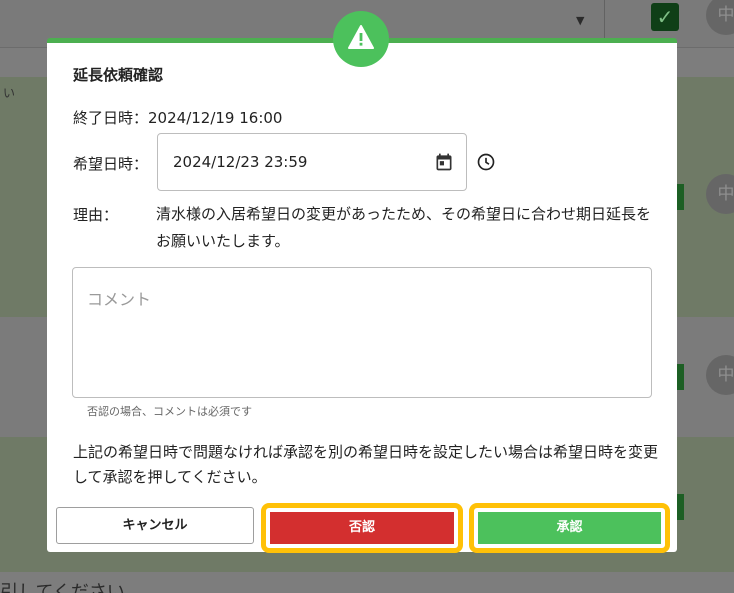  I want to click on checkbox-checked-icon: ✓, so click(665, 17).